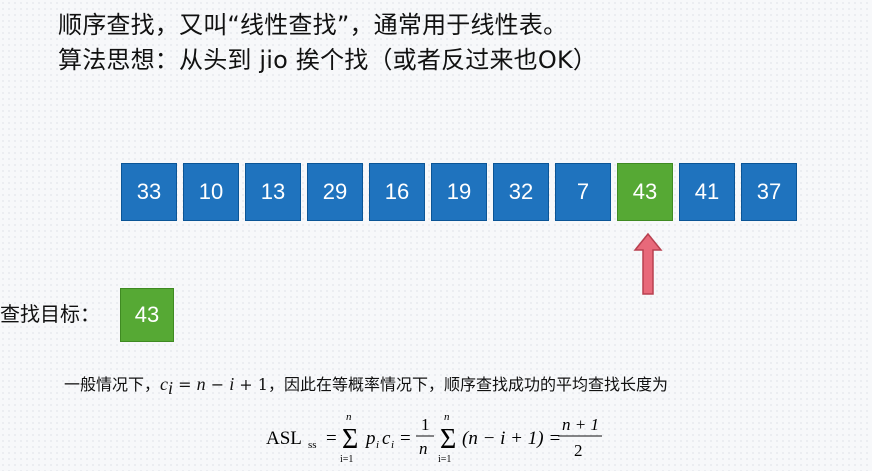 The image size is (872, 471). What do you see at coordinates (273, 192) in the screenshot?
I see `array-cell: 13` at bounding box center [273, 192].